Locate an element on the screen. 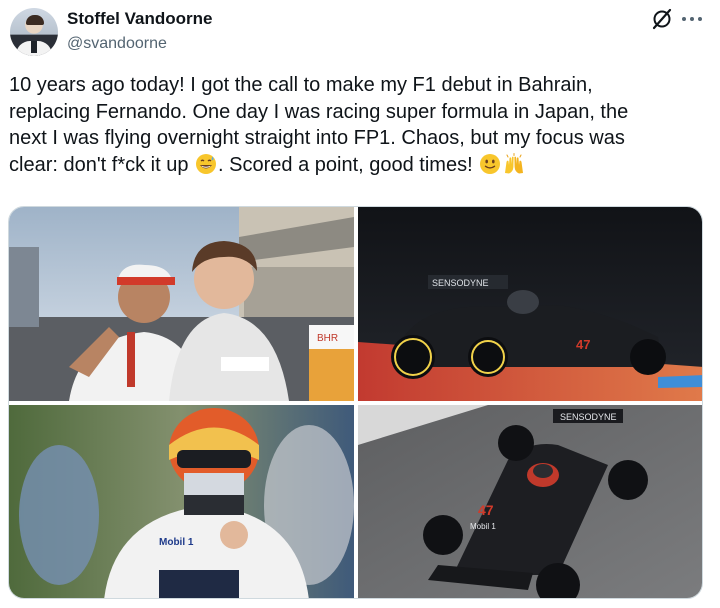 Image resolution: width=720 pixels, height=608 pixels. author-handle: @svandoorne is located at coordinates (117, 44).